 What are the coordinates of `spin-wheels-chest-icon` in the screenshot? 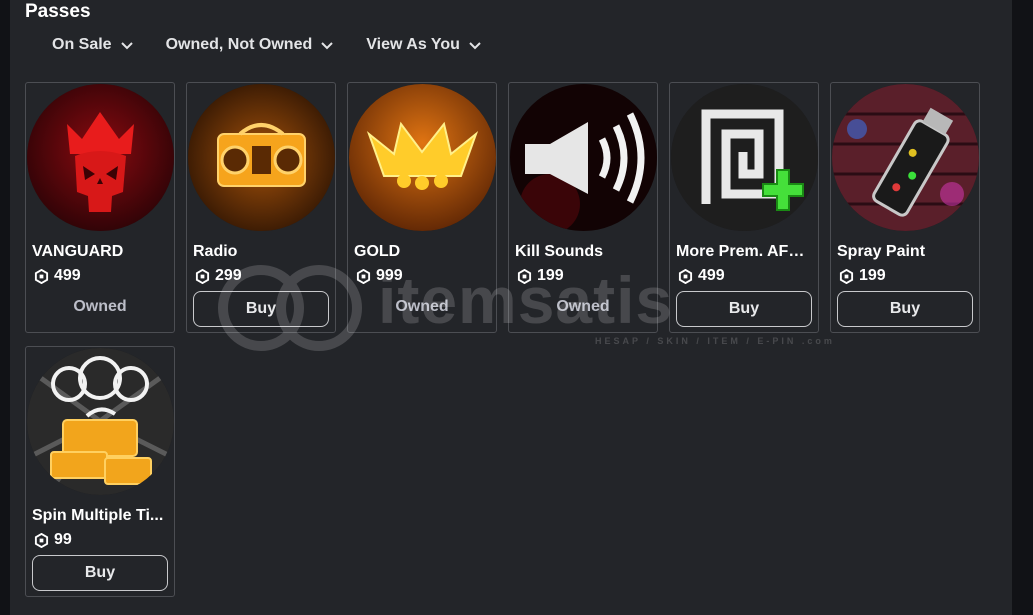 It's located at (100, 421).